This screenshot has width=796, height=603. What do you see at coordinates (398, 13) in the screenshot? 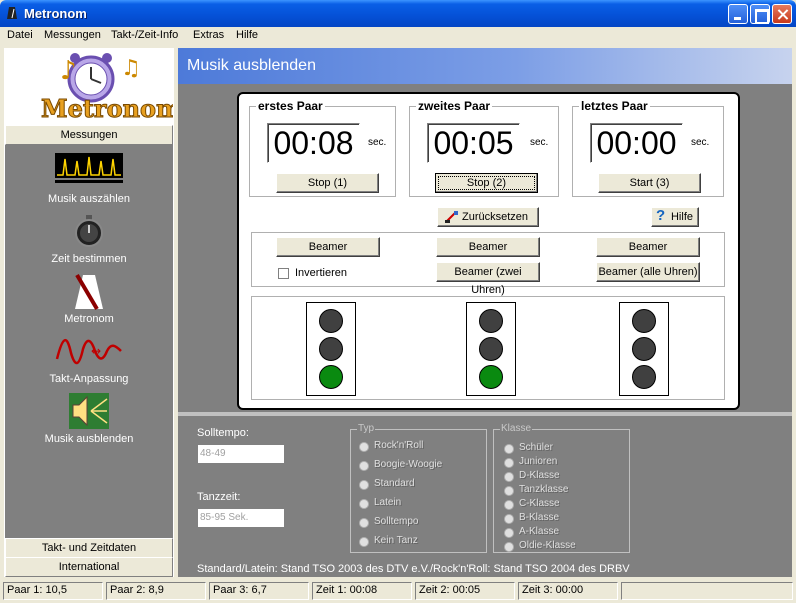
I see `title-bar: Metronom` at bounding box center [398, 13].